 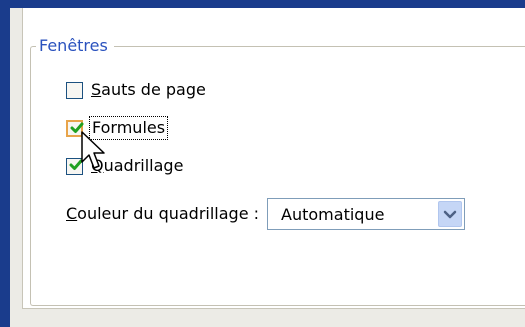 I want to click on window-top-border, so click(x=267, y=4).